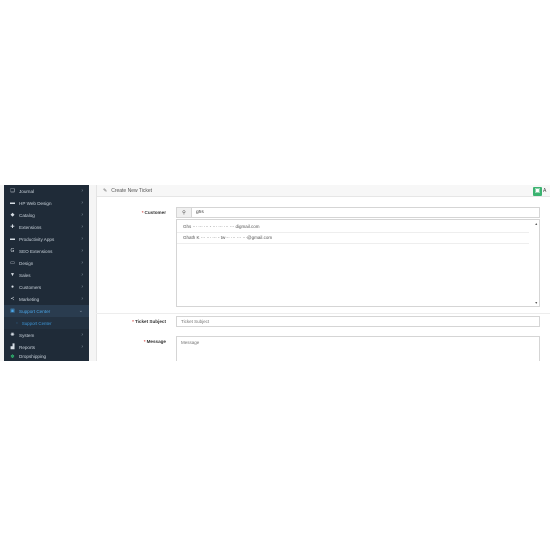  I want to click on support-icon: ▣, so click(12, 311).